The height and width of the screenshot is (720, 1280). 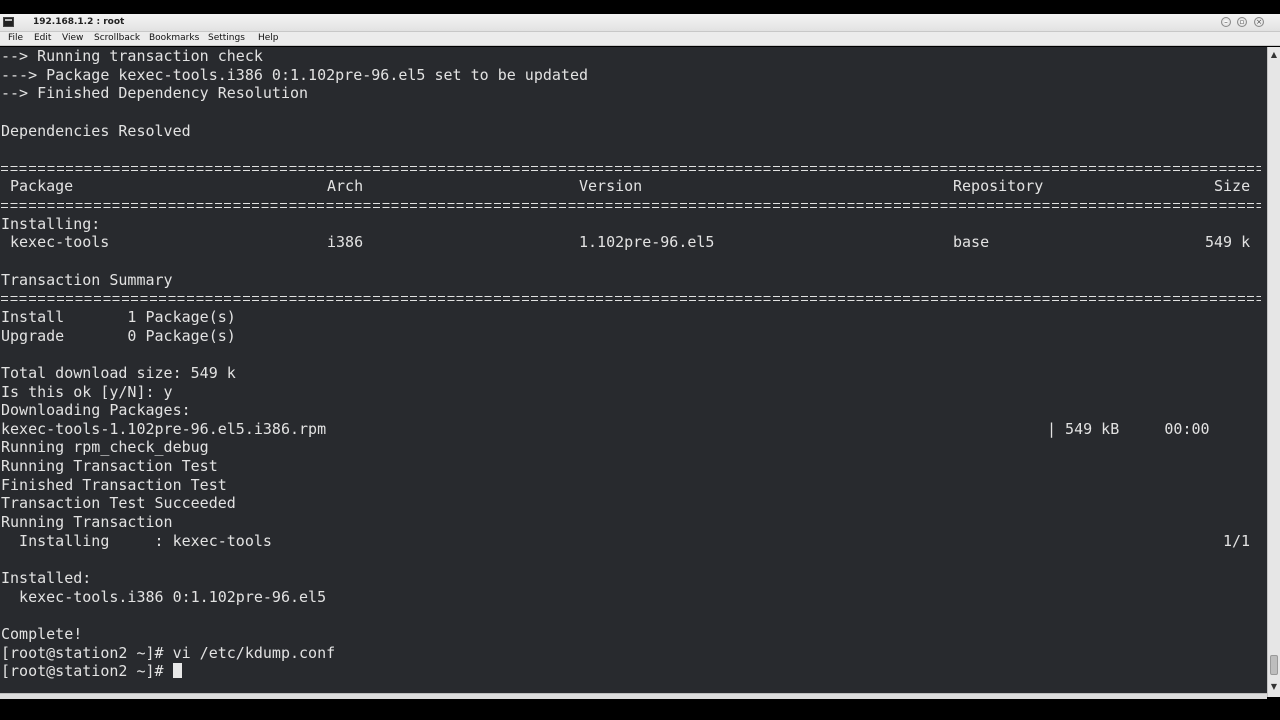 I want to click on menu-settings: Settings, so click(x=226, y=38).